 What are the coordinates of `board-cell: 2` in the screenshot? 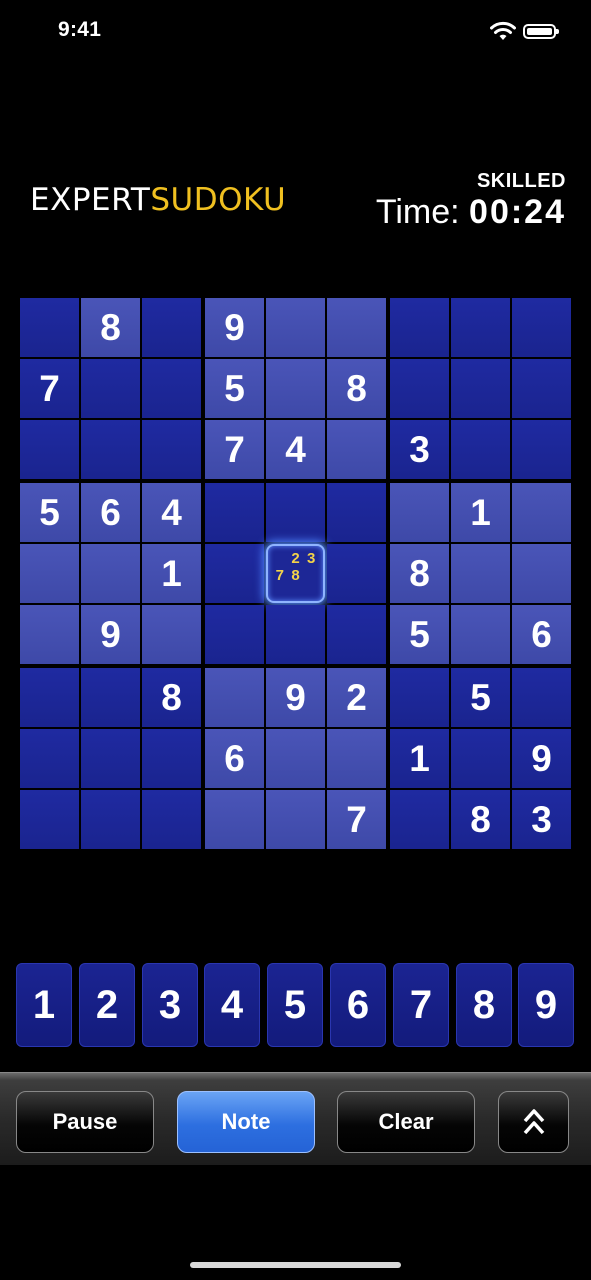 It's located at (356, 697).